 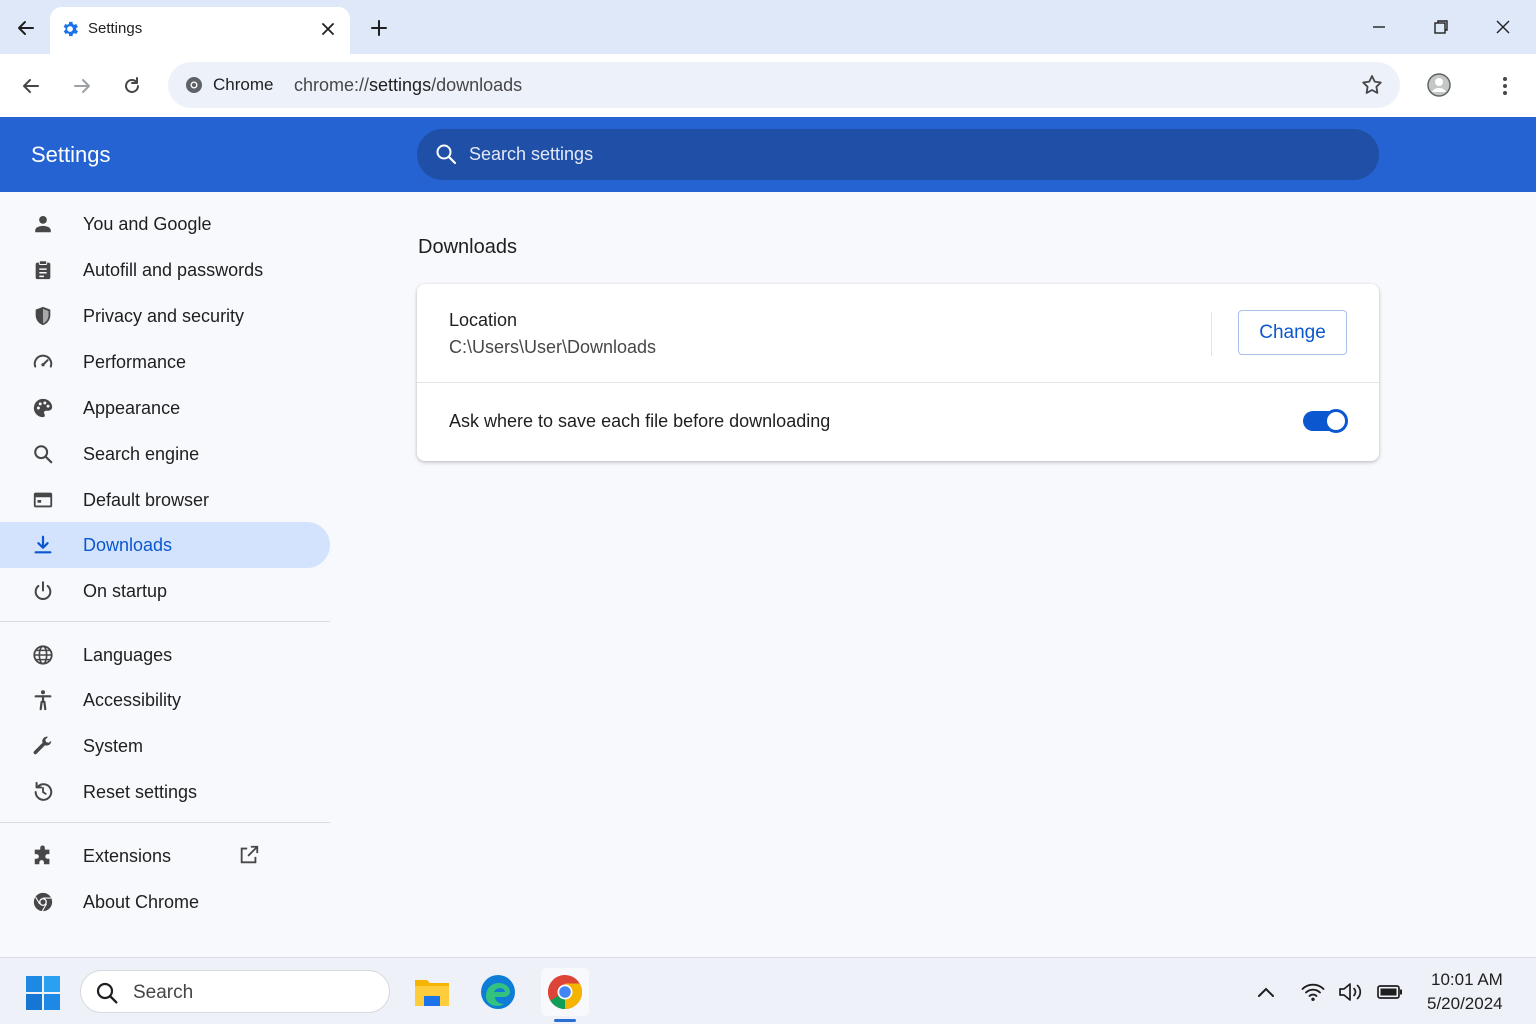 I want to click on sidebar-item-label: Extensions, so click(x=127, y=855).